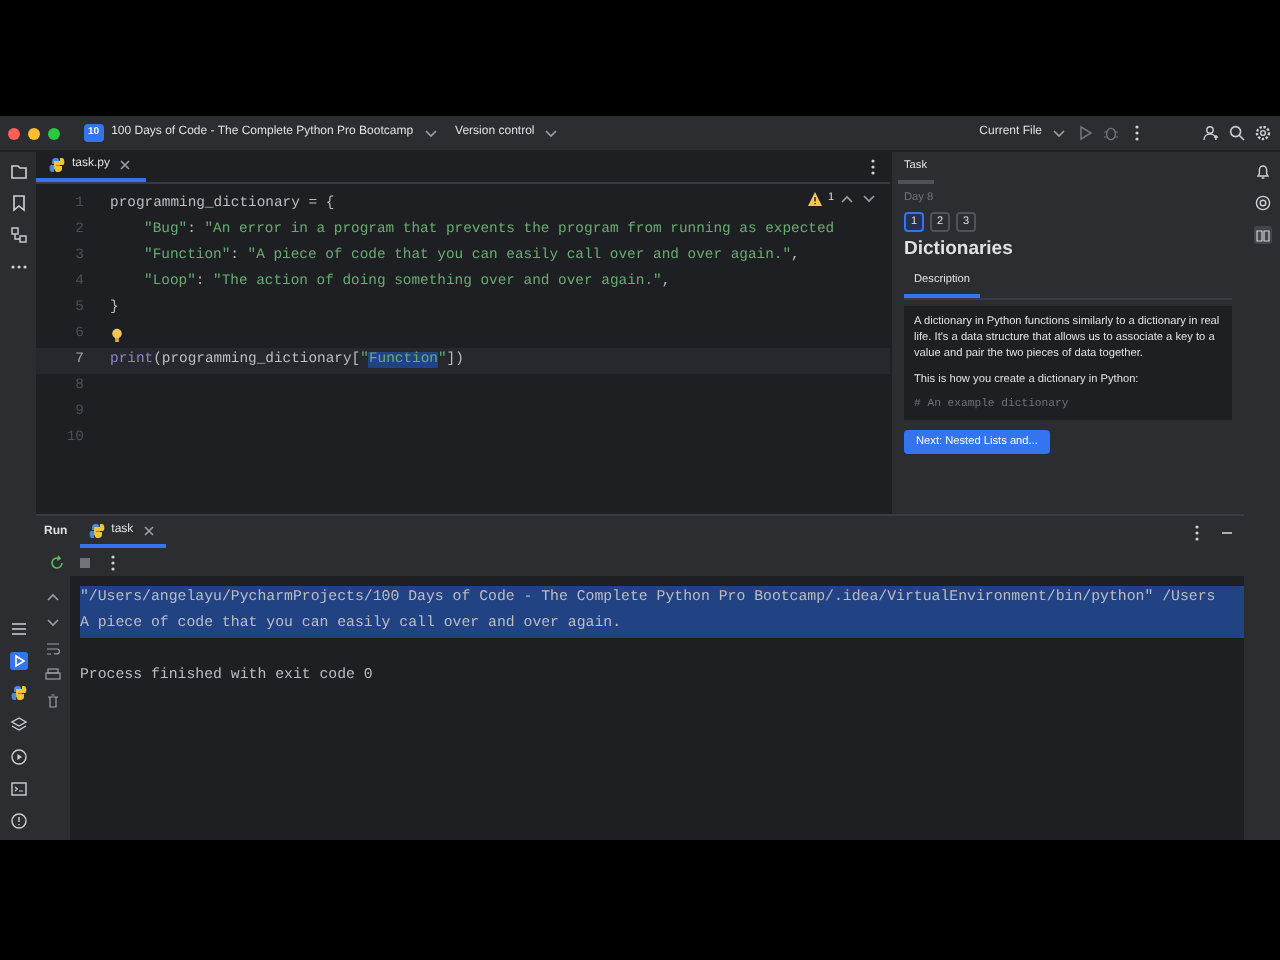  What do you see at coordinates (1262, 203) in the screenshot?
I see `spiral-icon` at bounding box center [1262, 203].